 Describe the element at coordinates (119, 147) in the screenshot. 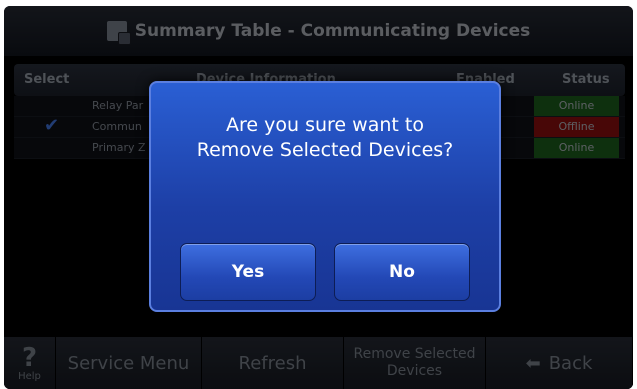

I see `device-info: Primary Z` at that location.